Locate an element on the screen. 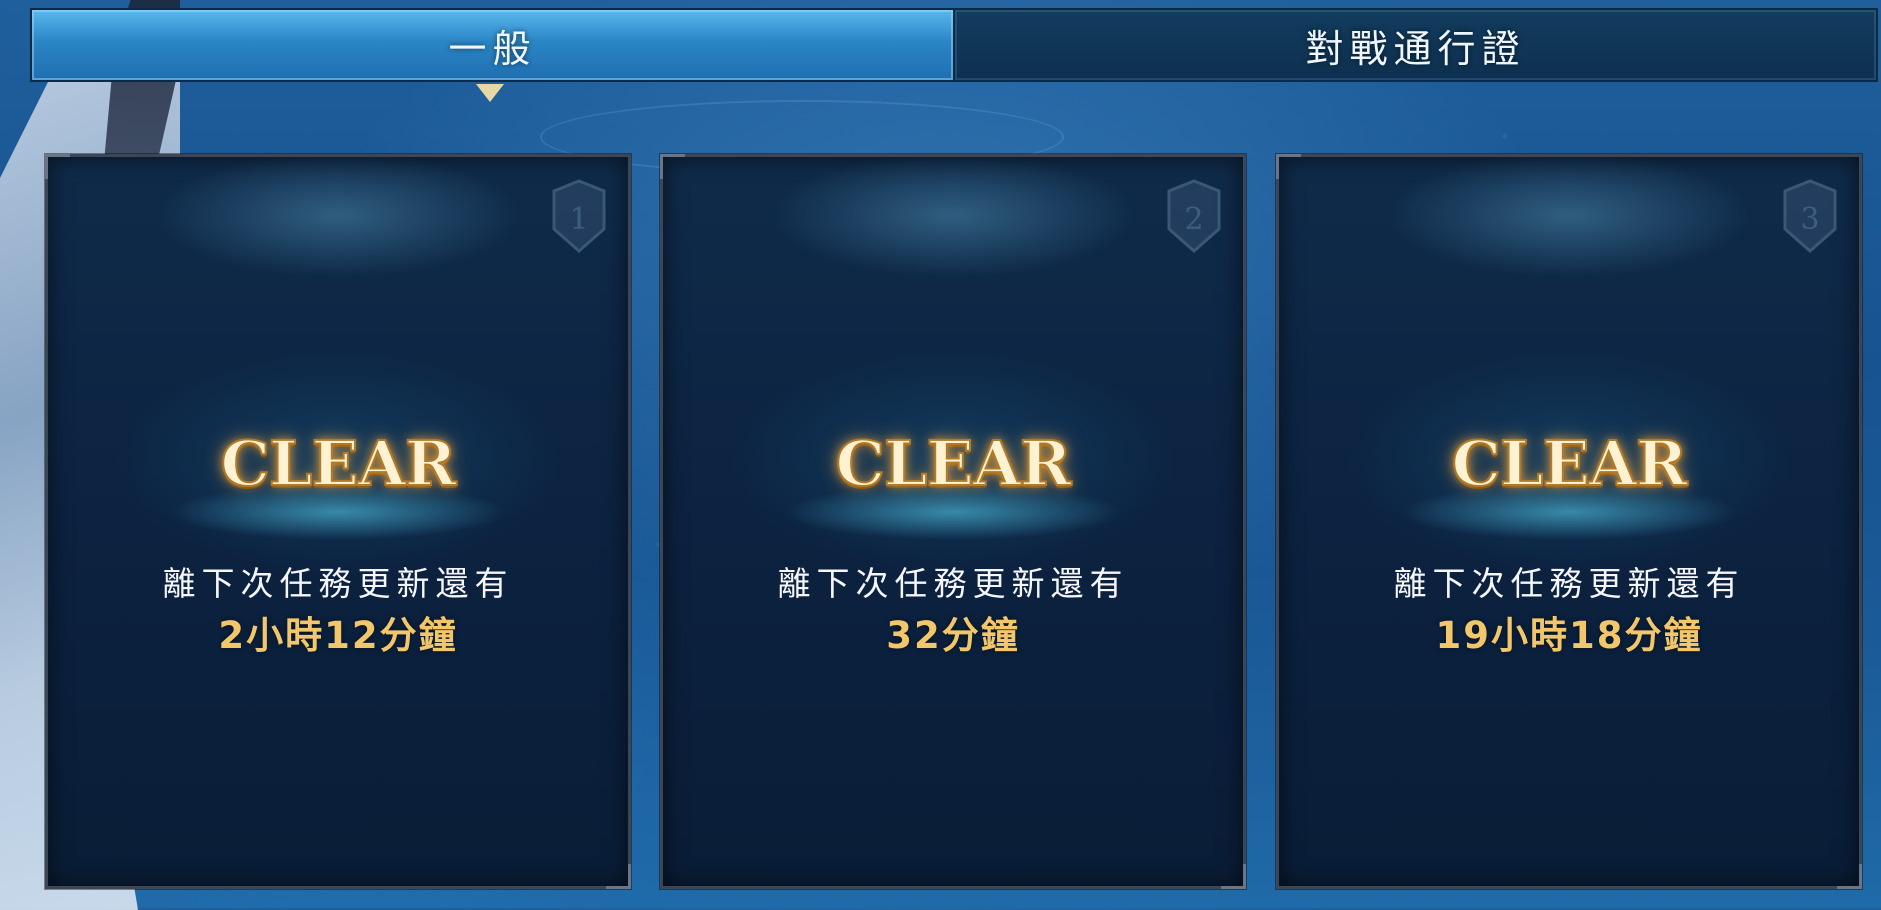 The width and height of the screenshot is (1881, 910). refresh-countdown: 19小時18分鐘 is located at coordinates (1569, 635).